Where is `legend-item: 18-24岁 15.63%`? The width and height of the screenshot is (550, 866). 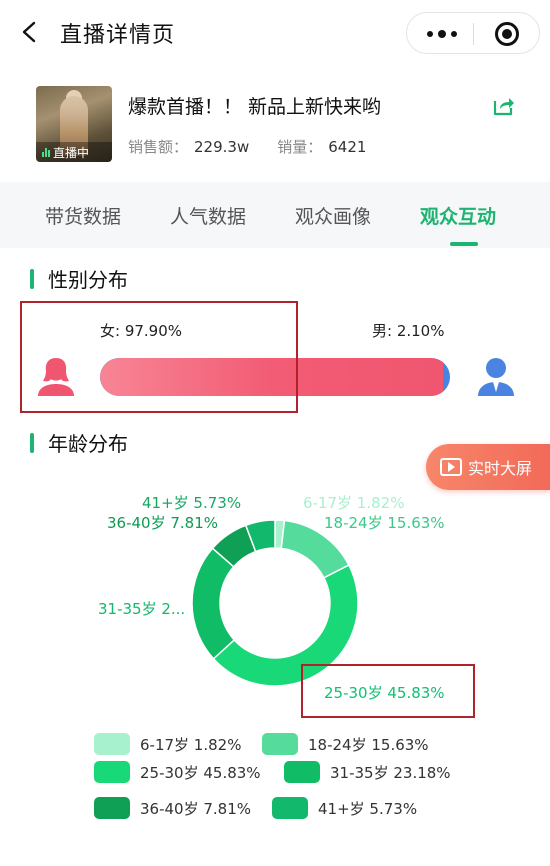 legend-item: 18-24岁 15.63% is located at coordinates (345, 744).